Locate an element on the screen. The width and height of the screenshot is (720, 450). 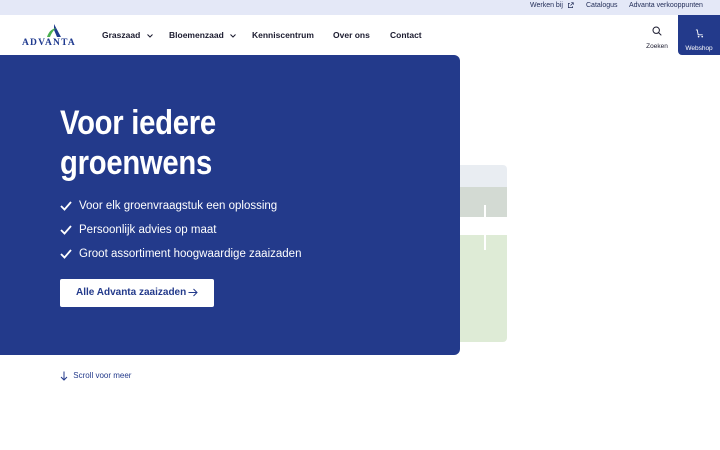
nav-bloemenzaad: Bloemenzaad is located at coordinates (203, 35).